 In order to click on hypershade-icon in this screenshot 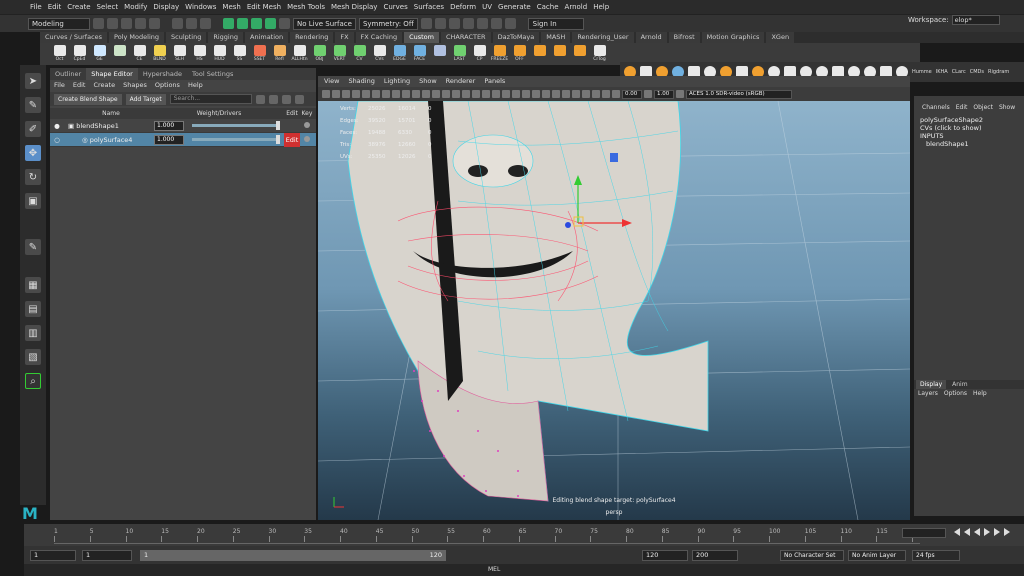, I will do `click(482, 23)`.